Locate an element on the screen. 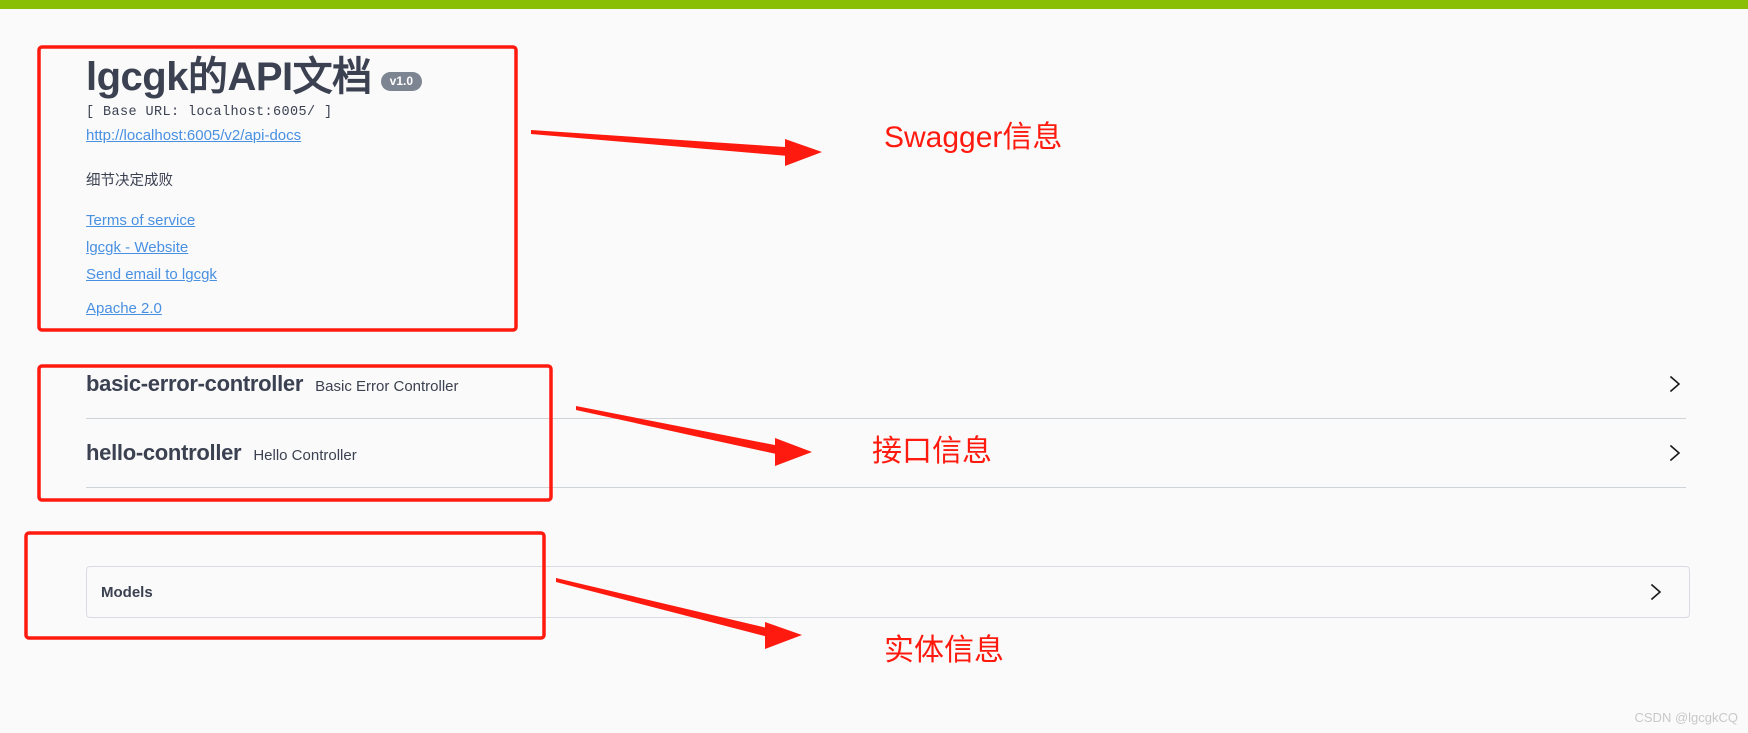 Image resolution: width=1748 pixels, height=733 pixels. swagger-top-bar is located at coordinates (874, 4).